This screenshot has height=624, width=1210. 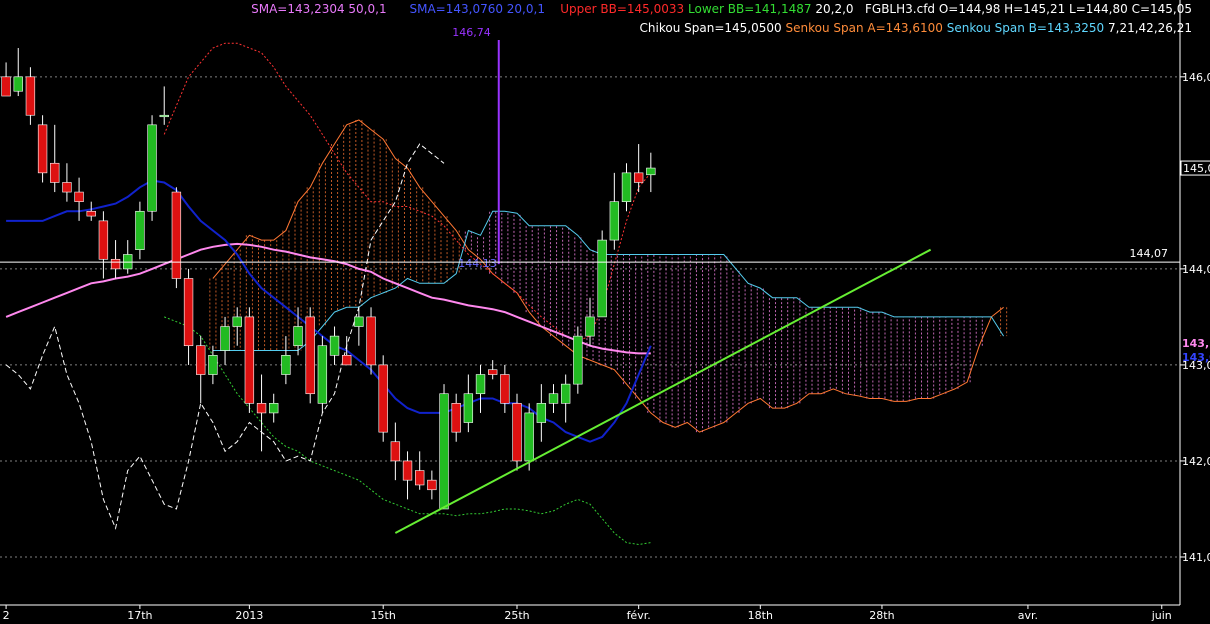 I want to click on price-marker-label: 146,74, so click(x=471, y=32).